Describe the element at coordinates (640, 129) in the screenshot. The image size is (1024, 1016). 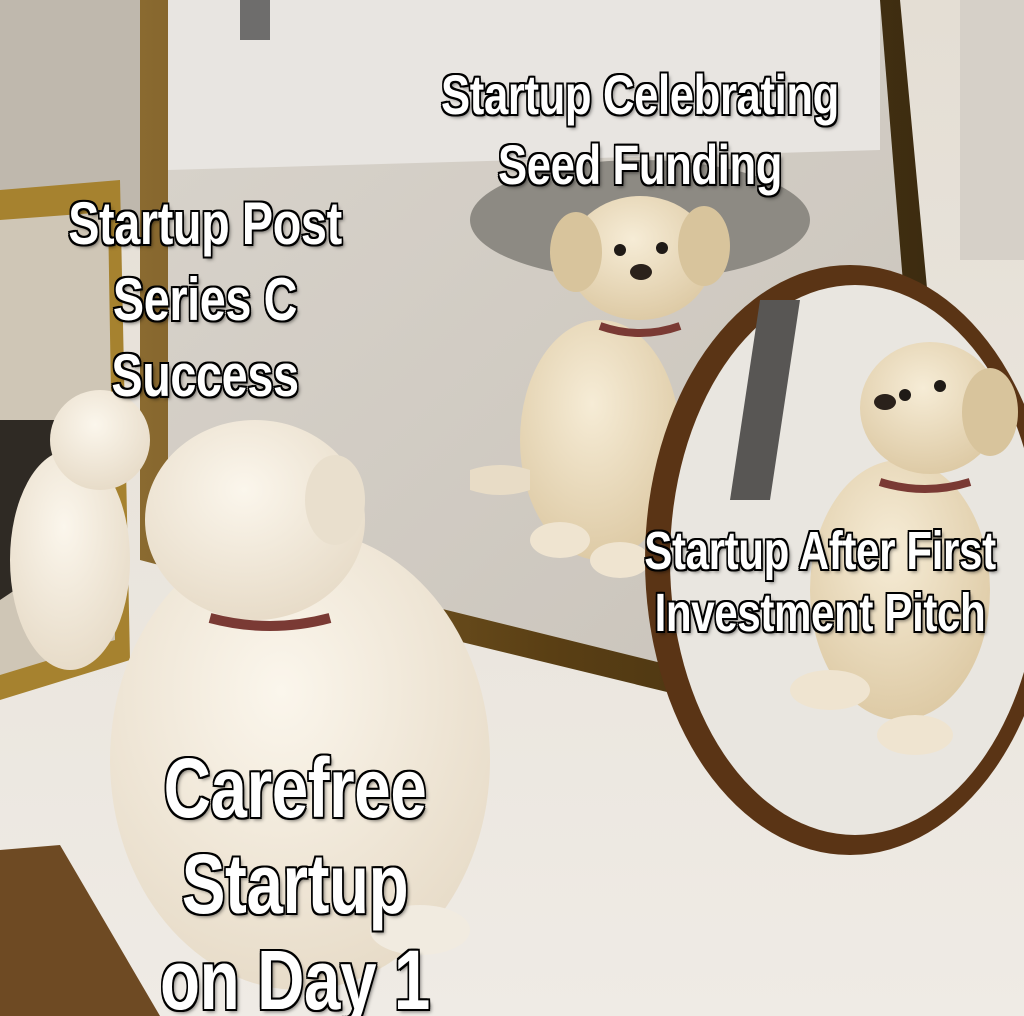
I see `caption-seed-funding: Startup Celebrating Seed Funding` at that location.